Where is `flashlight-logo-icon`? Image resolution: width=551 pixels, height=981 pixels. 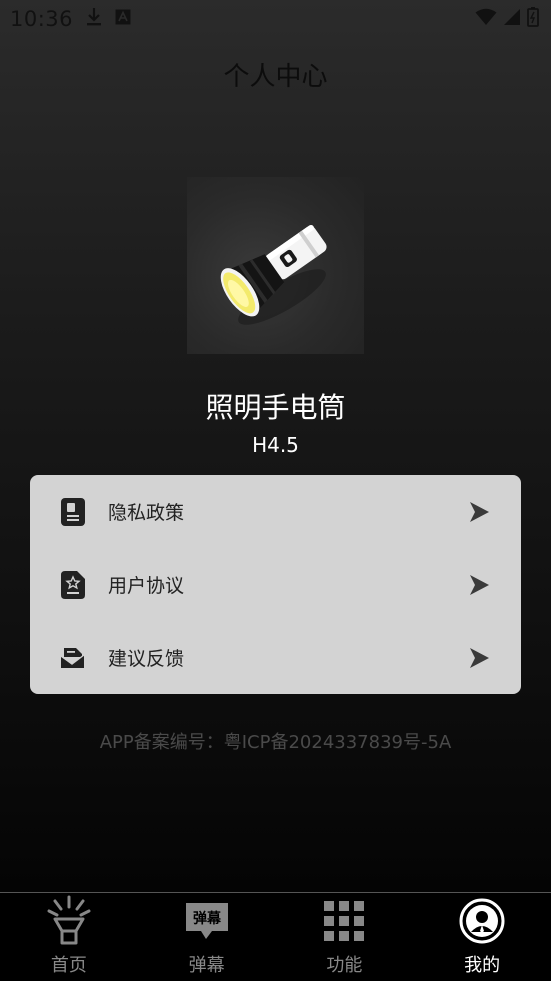 flashlight-logo-icon is located at coordinates (275, 265).